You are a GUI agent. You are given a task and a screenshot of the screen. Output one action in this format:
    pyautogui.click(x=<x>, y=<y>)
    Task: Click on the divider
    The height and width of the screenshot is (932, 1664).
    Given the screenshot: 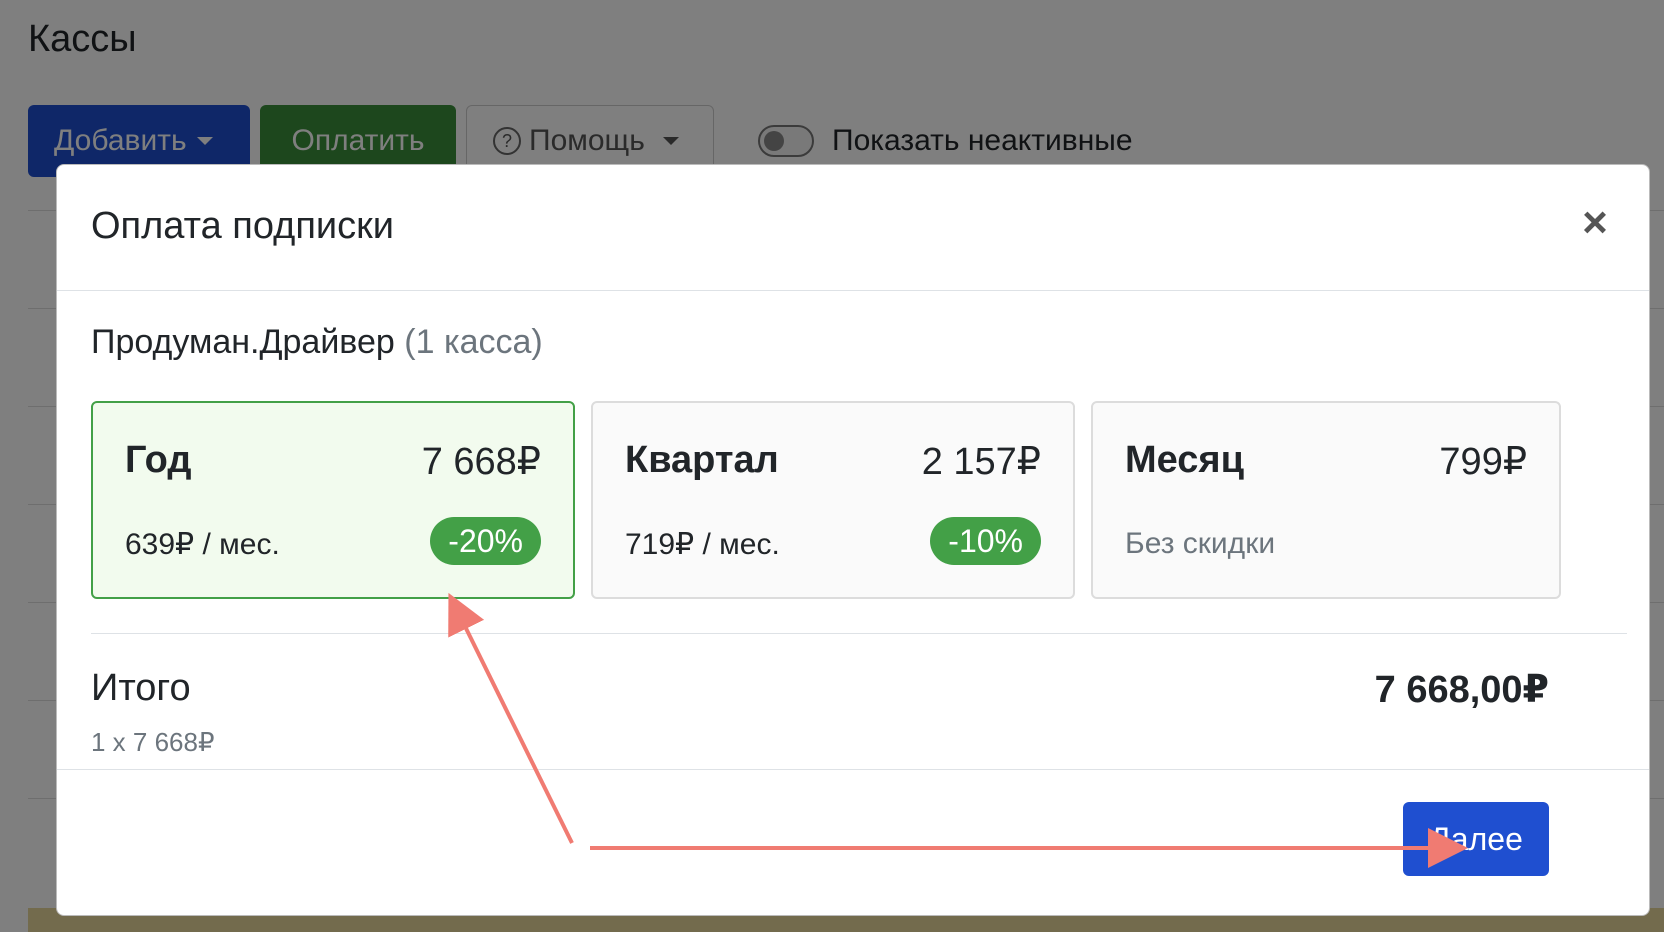 What is the action you would take?
    pyautogui.click(x=859, y=633)
    